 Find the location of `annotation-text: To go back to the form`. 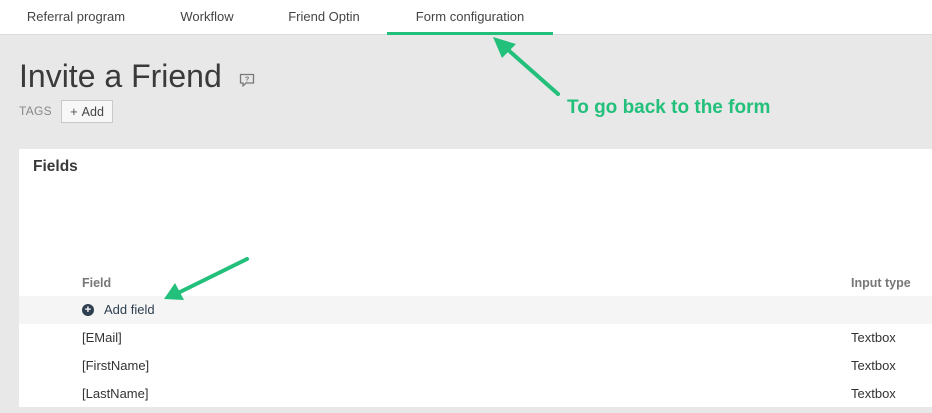

annotation-text: To go back to the form is located at coordinates (669, 107).